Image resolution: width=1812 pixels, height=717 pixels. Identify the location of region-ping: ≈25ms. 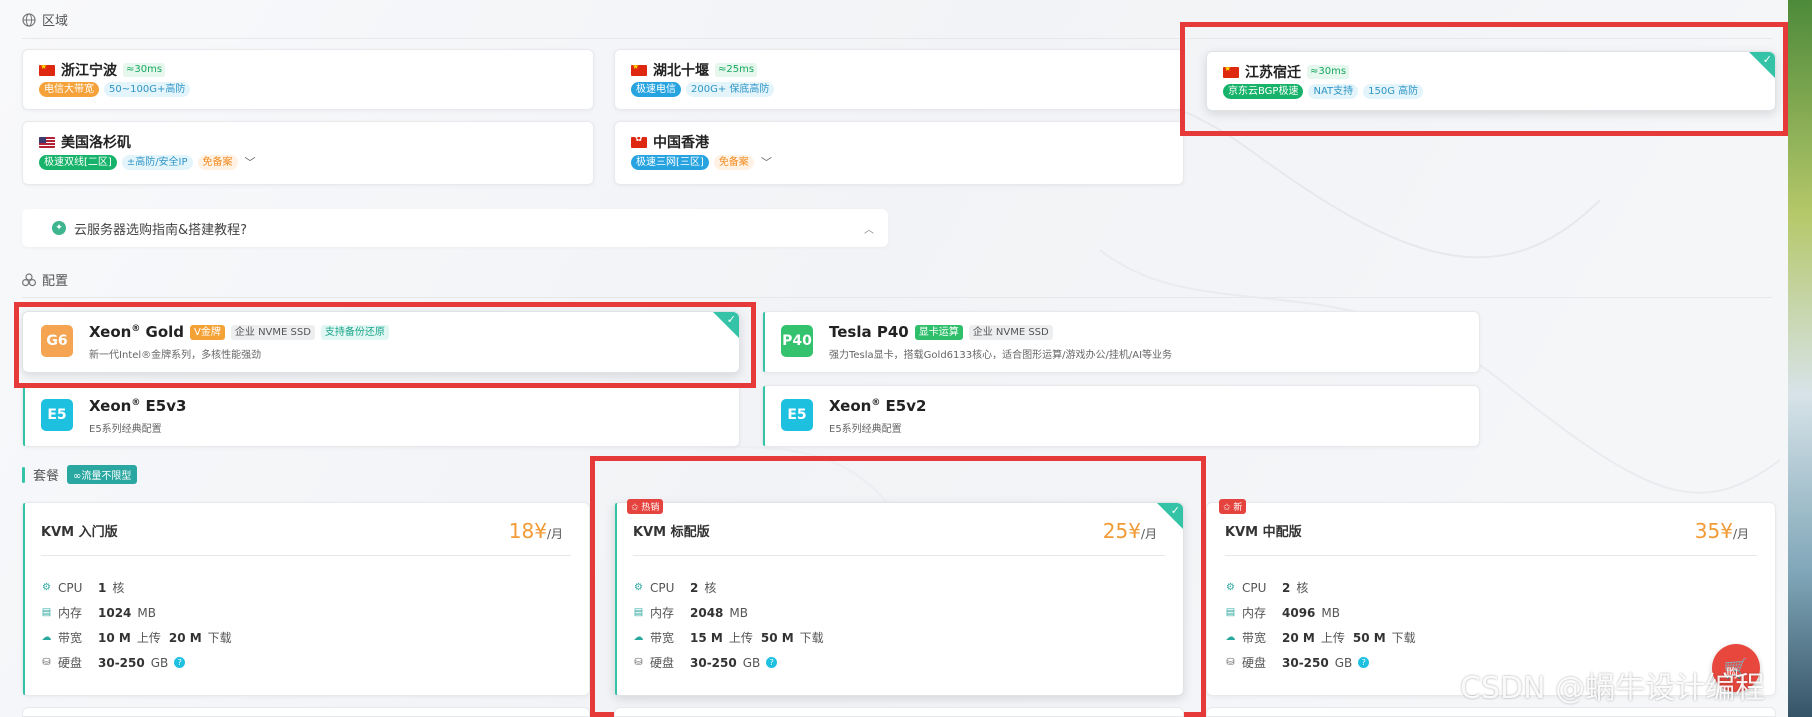
(736, 70).